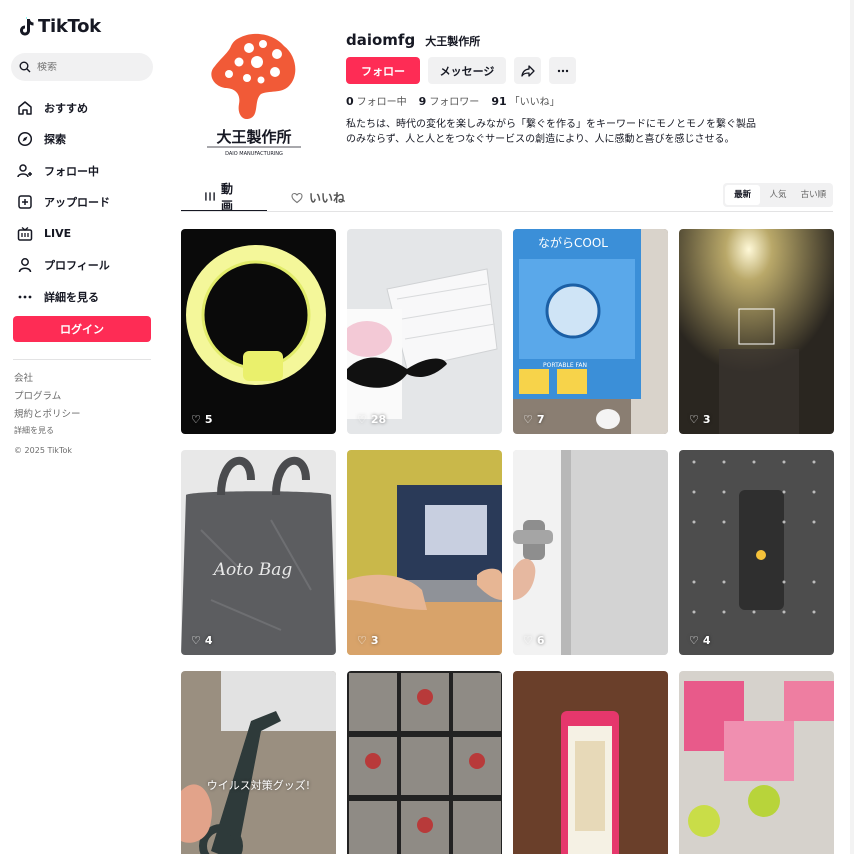  Describe the element at coordinates (565, 365) in the screenshot. I see `box-subtitle-text: PORTABLE FAN` at that location.